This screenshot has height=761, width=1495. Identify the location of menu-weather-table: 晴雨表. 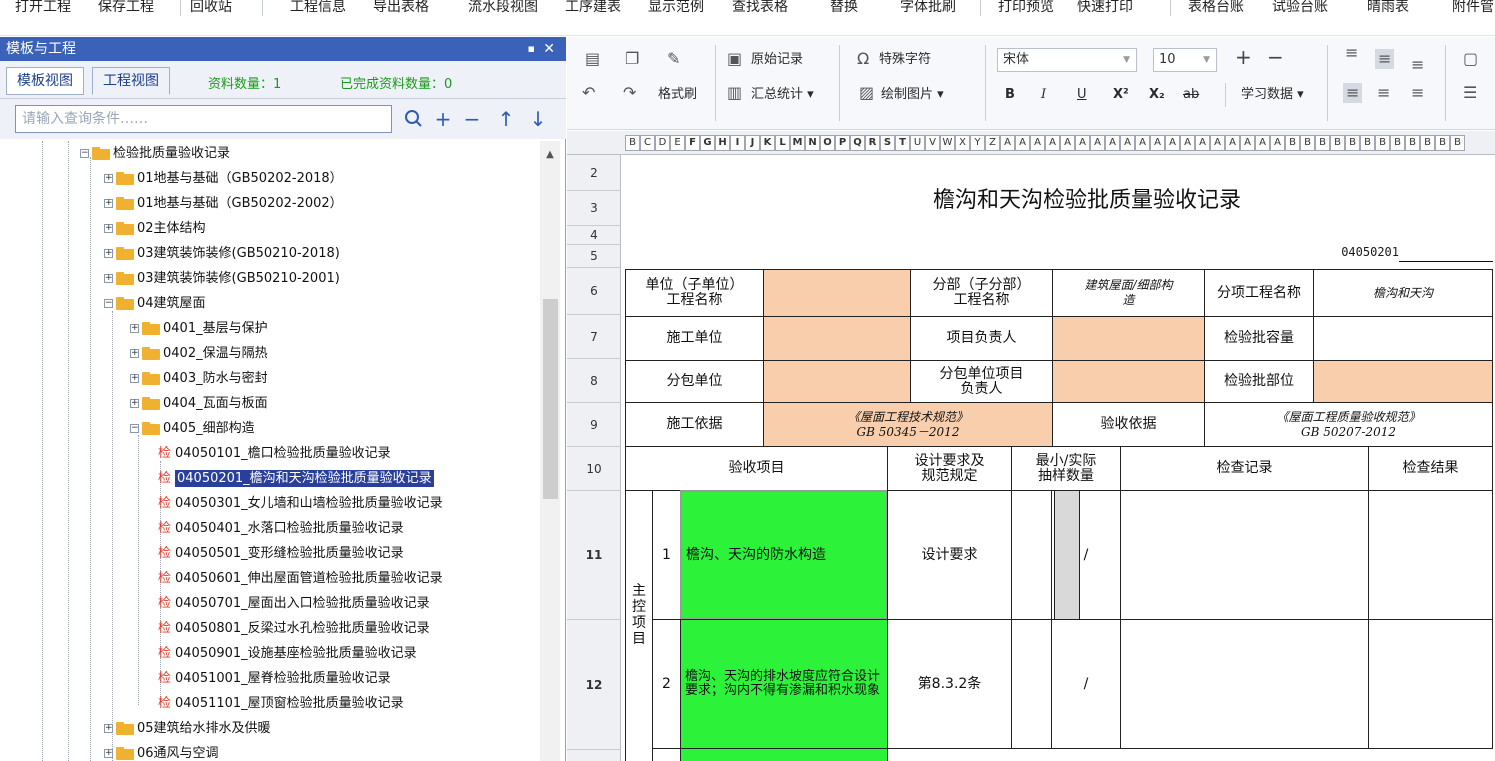
(1388, 10).